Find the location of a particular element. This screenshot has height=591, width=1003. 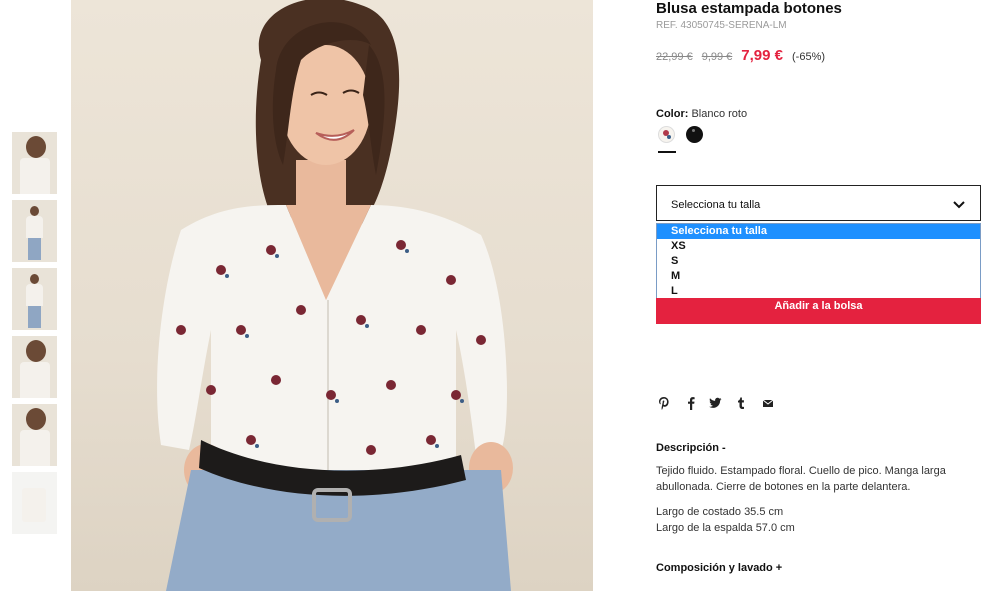

size-dropdown-list: Selecciona tu talla XS S M L is located at coordinates (818, 261).